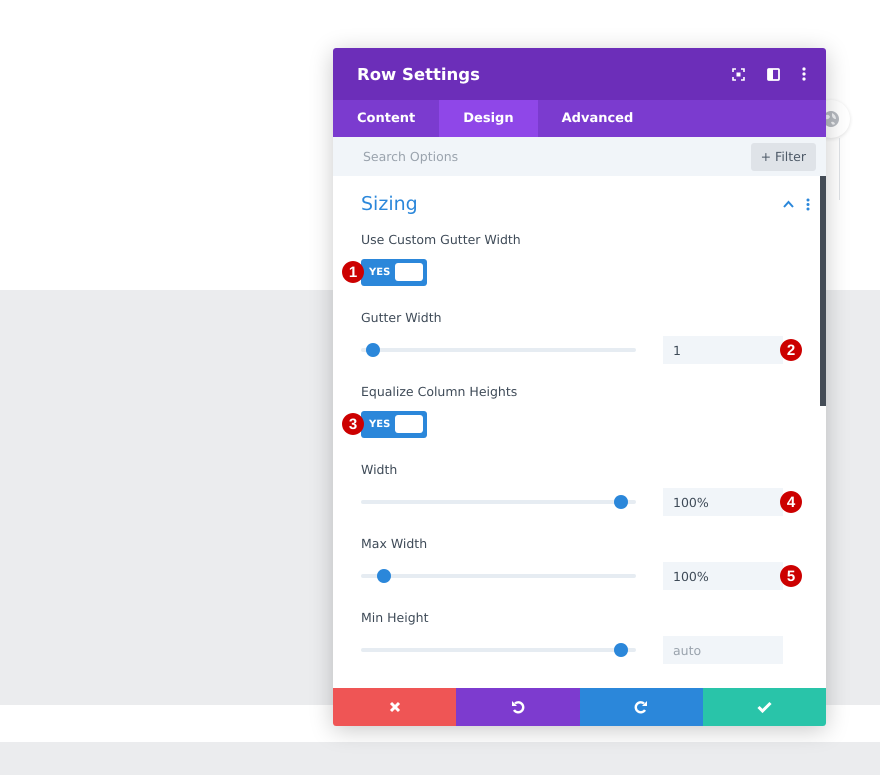 This screenshot has width=880, height=775. What do you see at coordinates (641, 707) in the screenshot?
I see `redo-icon` at bounding box center [641, 707].